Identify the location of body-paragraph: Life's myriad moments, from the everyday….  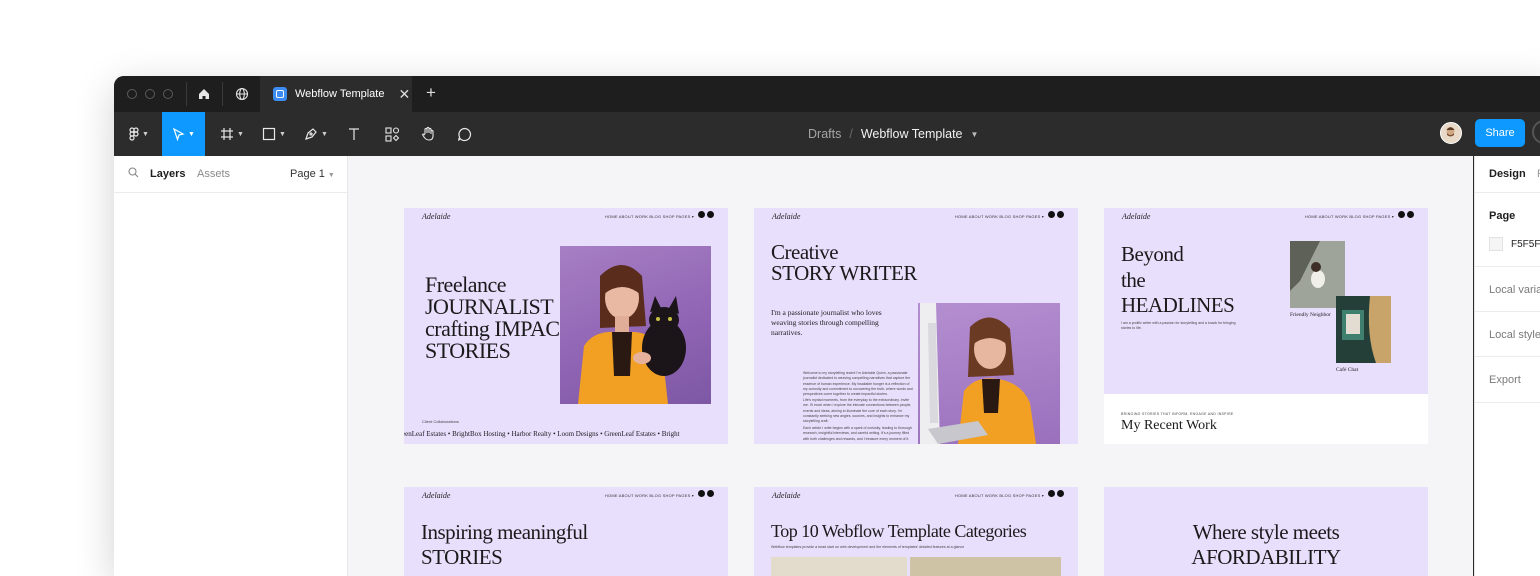
(857, 410).